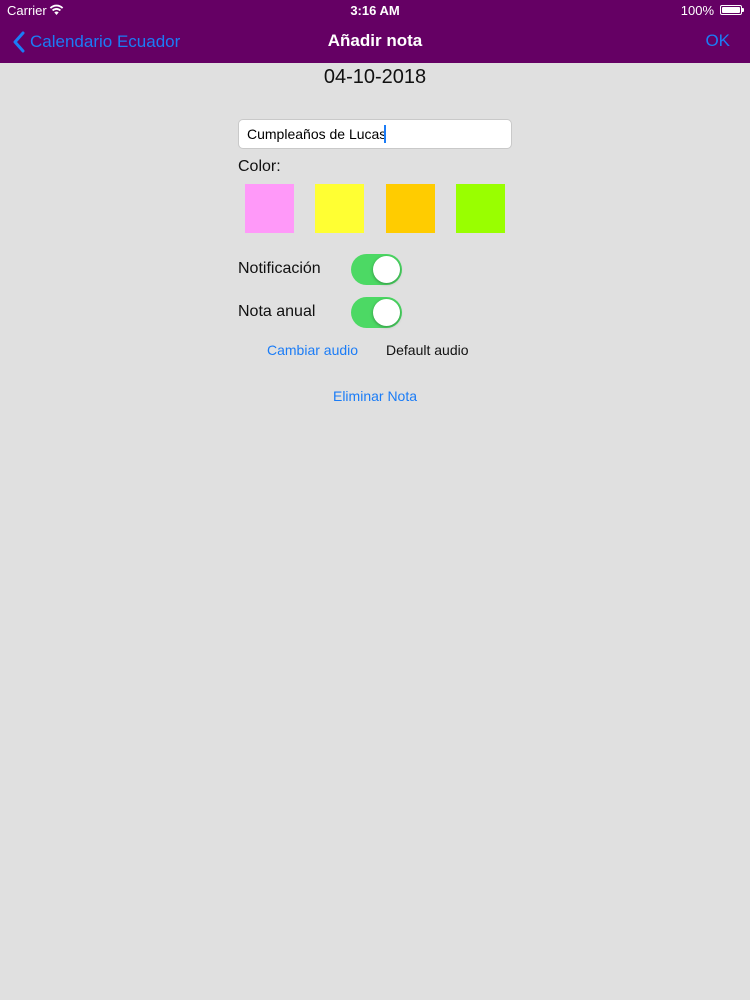 The image size is (750, 1000). Describe the element at coordinates (717, 41) in the screenshot. I see `ok-button: OK` at that location.